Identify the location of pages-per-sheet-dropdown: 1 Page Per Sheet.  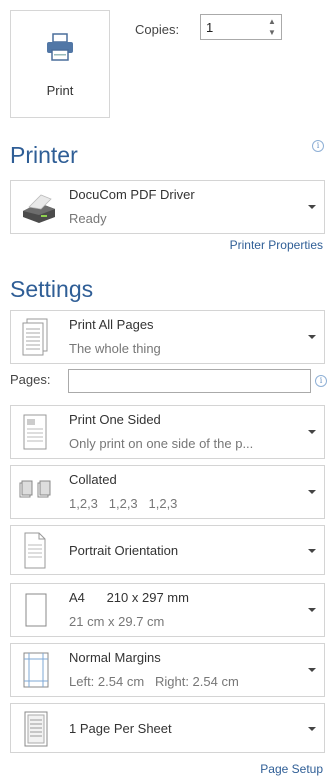
(167, 728).